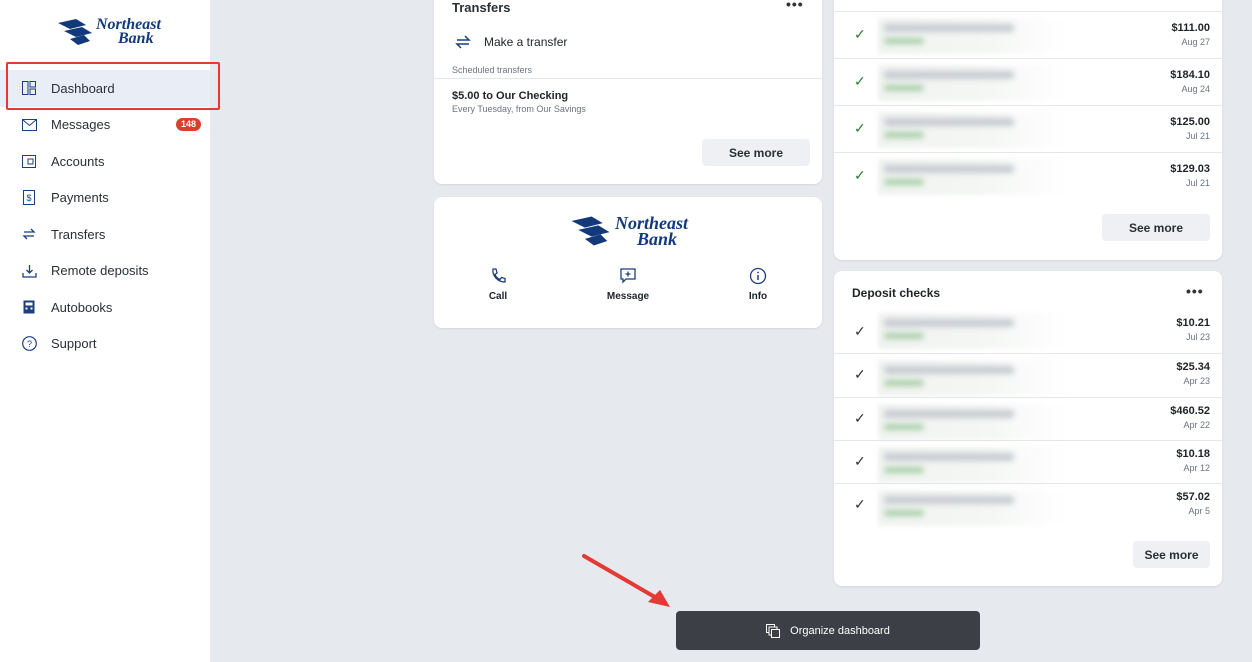  I want to click on transaction-amount: $125.00 Jul 21, so click(1190, 128).